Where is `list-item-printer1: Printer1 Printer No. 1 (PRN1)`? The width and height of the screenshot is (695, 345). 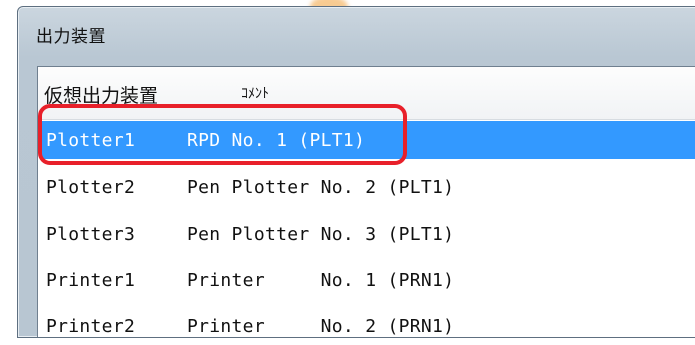 list-item-printer1: Printer1 Printer No. 1 (PRN1) is located at coordinates (367, 280).